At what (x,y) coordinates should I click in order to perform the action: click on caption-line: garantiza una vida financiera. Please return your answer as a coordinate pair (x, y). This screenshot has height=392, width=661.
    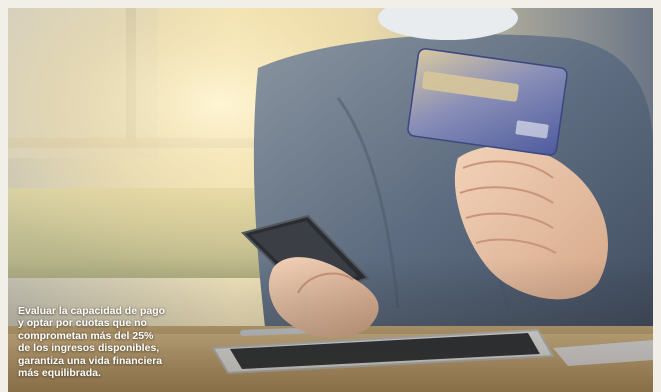
    Looking at the image, I should click on (90, 360).